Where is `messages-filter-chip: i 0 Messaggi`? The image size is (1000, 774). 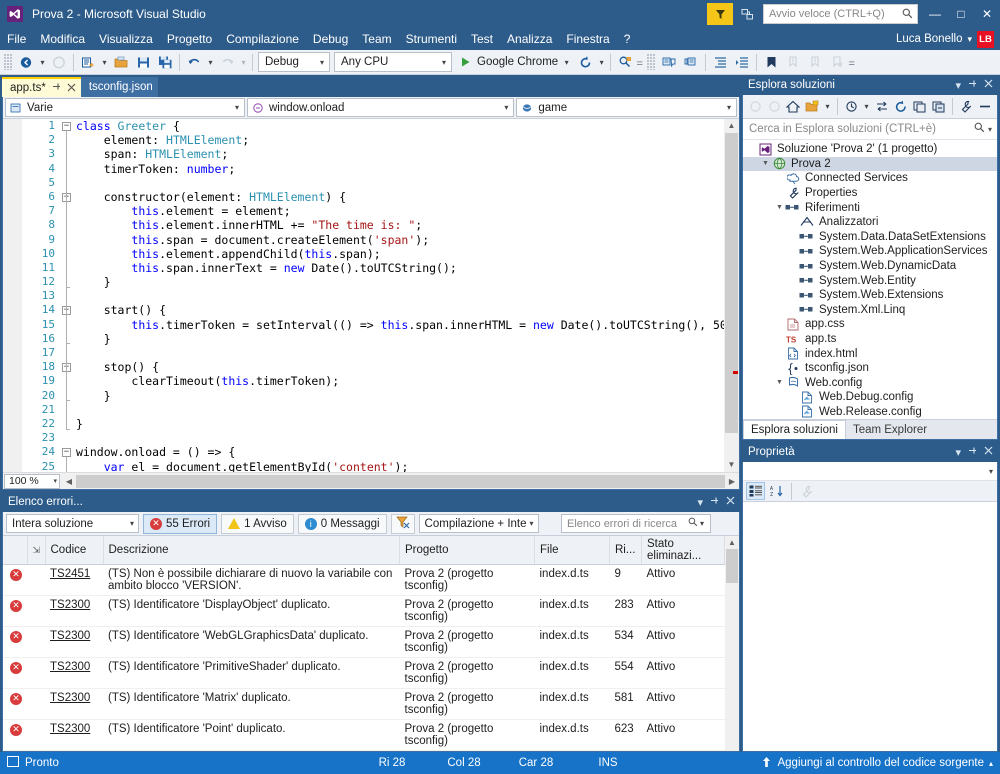
messages-filter-chip: i 0 Messaggi is located at coordinates (342, 523).